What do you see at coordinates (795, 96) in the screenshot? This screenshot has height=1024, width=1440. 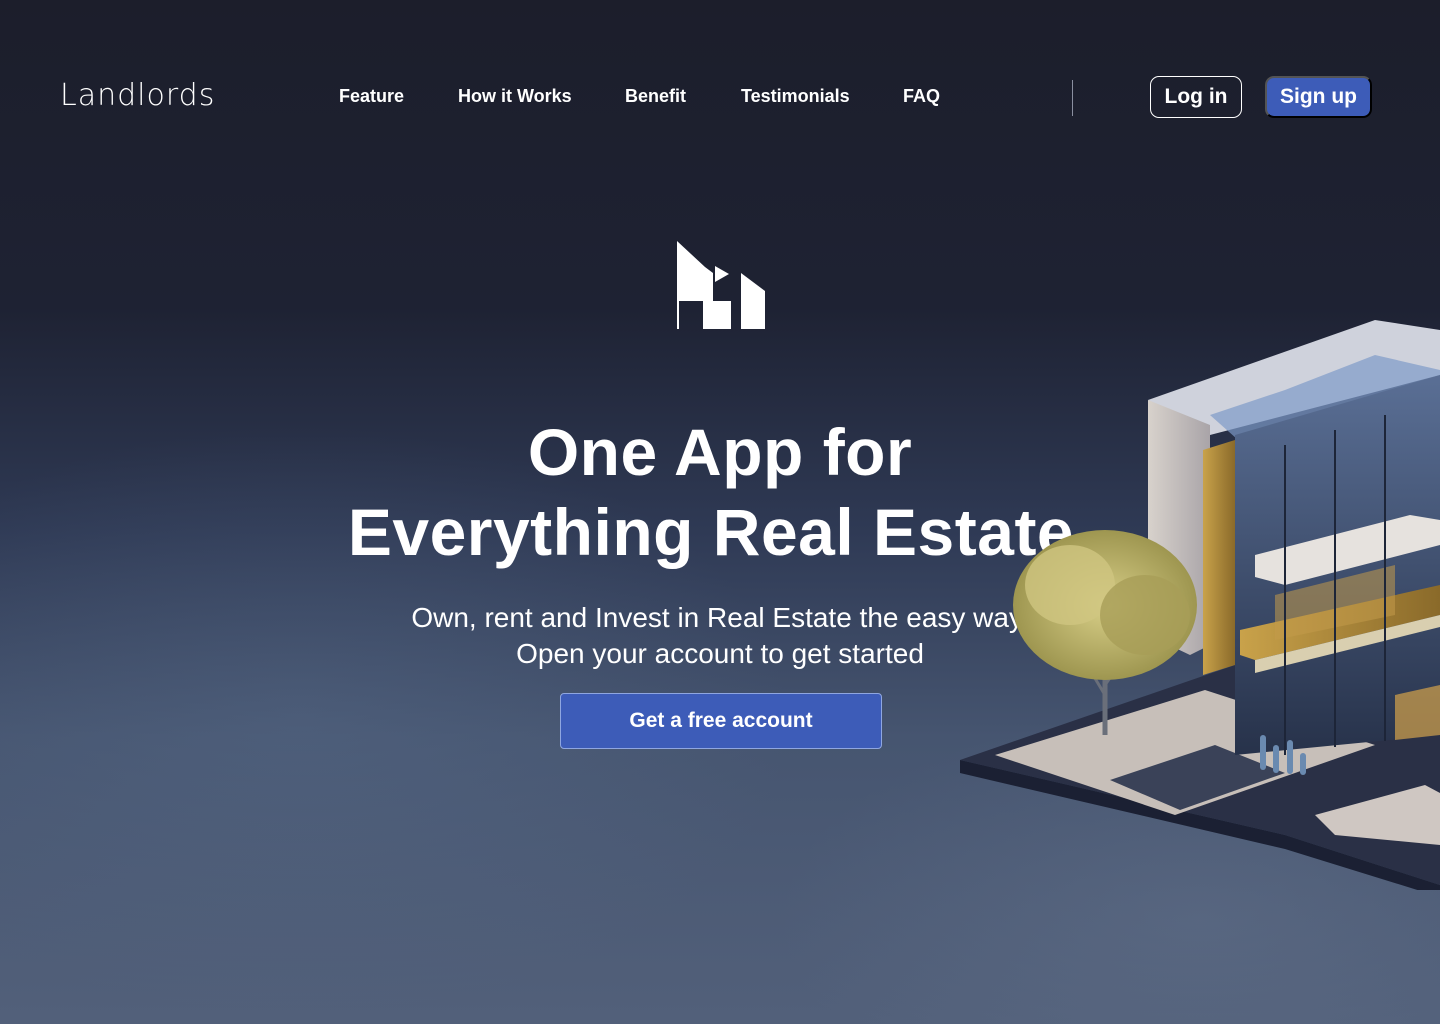 I see `nav-link-testimonials: Testimonials` at bounding box center [795, 96].